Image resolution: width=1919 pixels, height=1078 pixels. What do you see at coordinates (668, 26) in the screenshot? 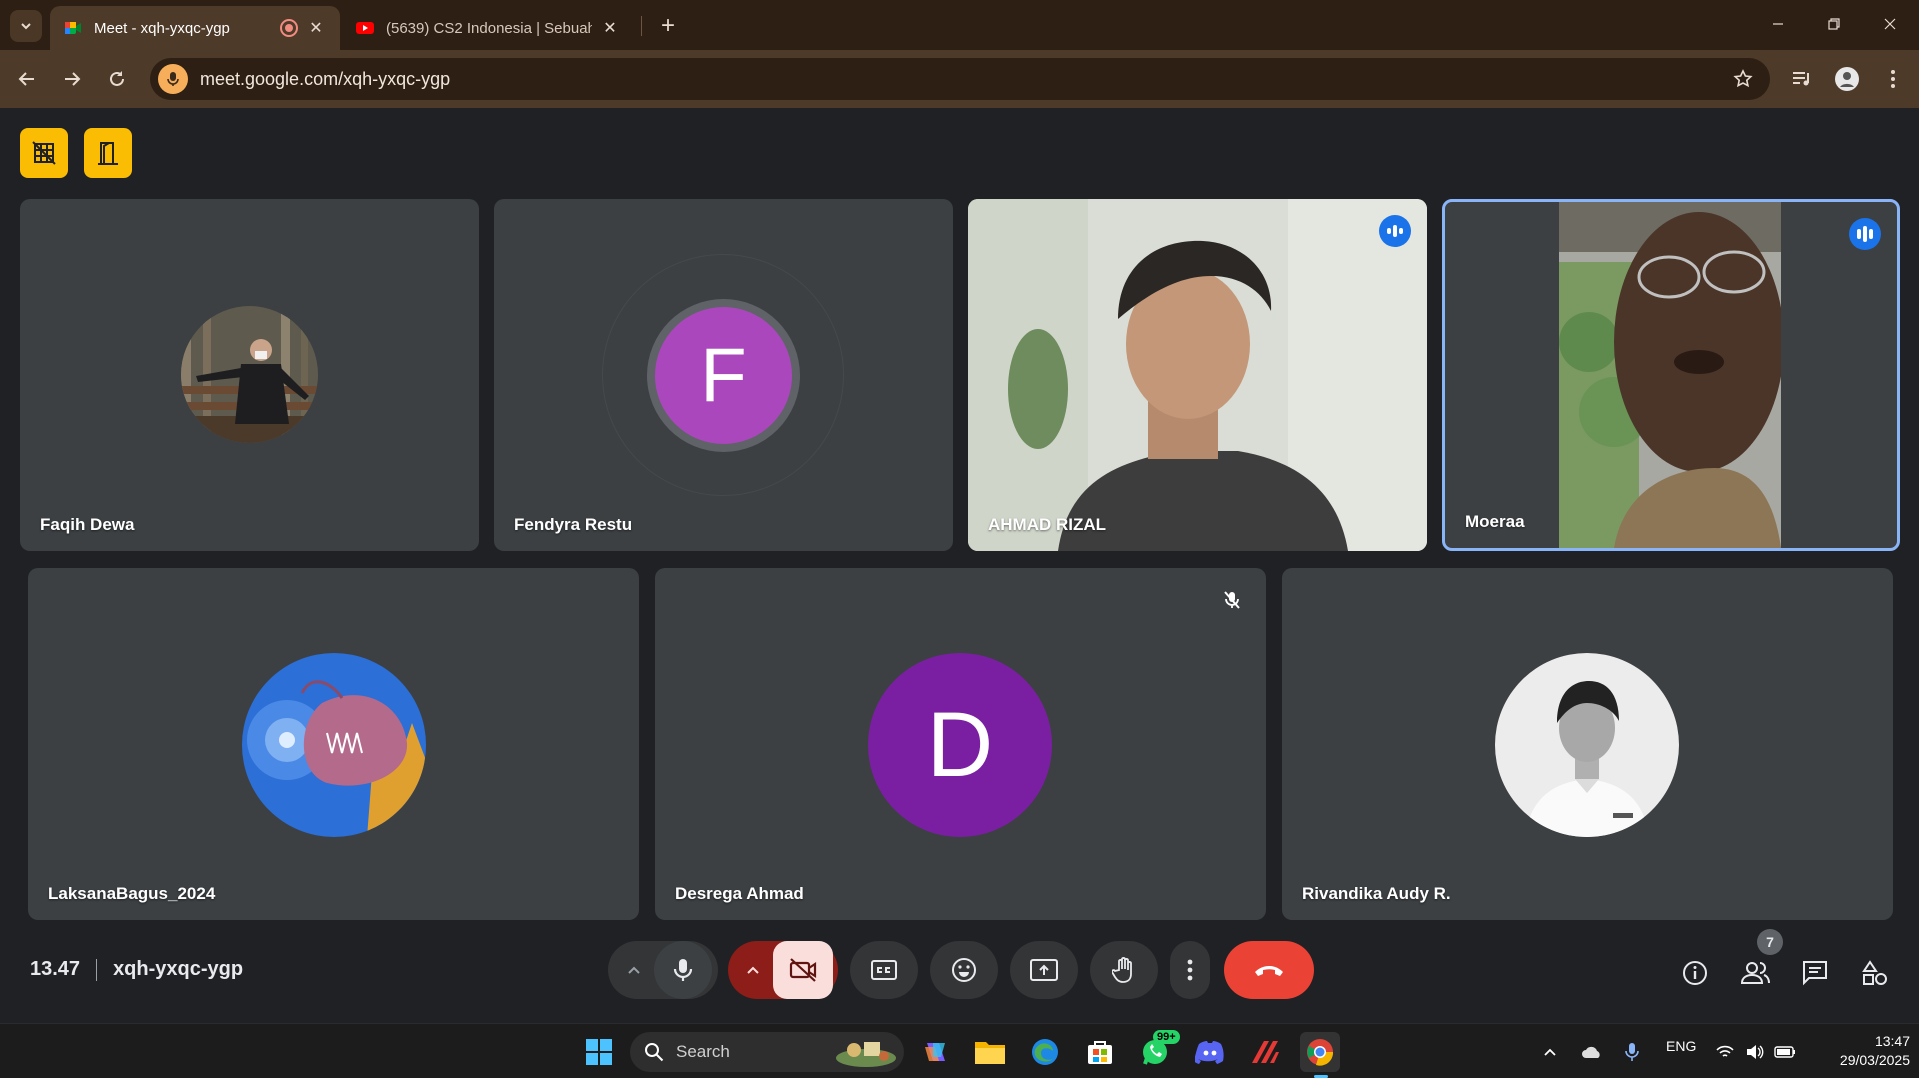
I see `new-tab-button: +` at bounding box center [668, 26].